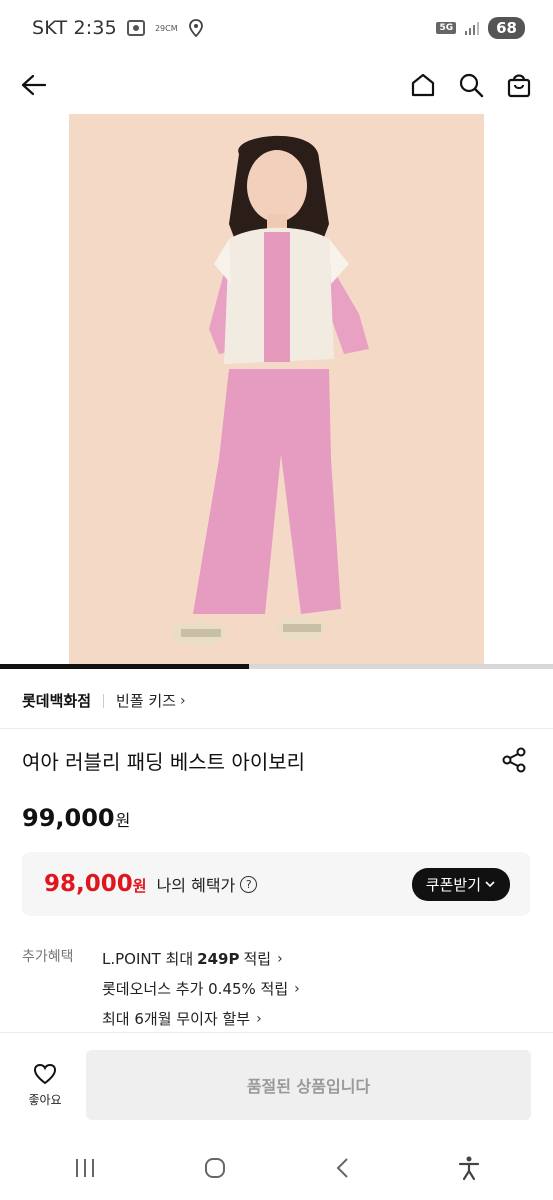 Image resolution: width=553 pixels, height=1200 pixels. Describe the element at coordinates (85, 1168) in the screenshot. I see `recent-apps-icon` at that location.